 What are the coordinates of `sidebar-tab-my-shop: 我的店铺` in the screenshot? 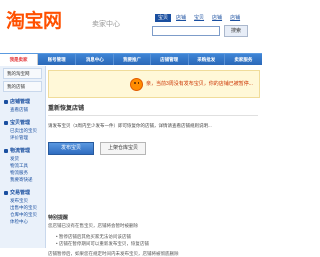 It's located at (22, 86).